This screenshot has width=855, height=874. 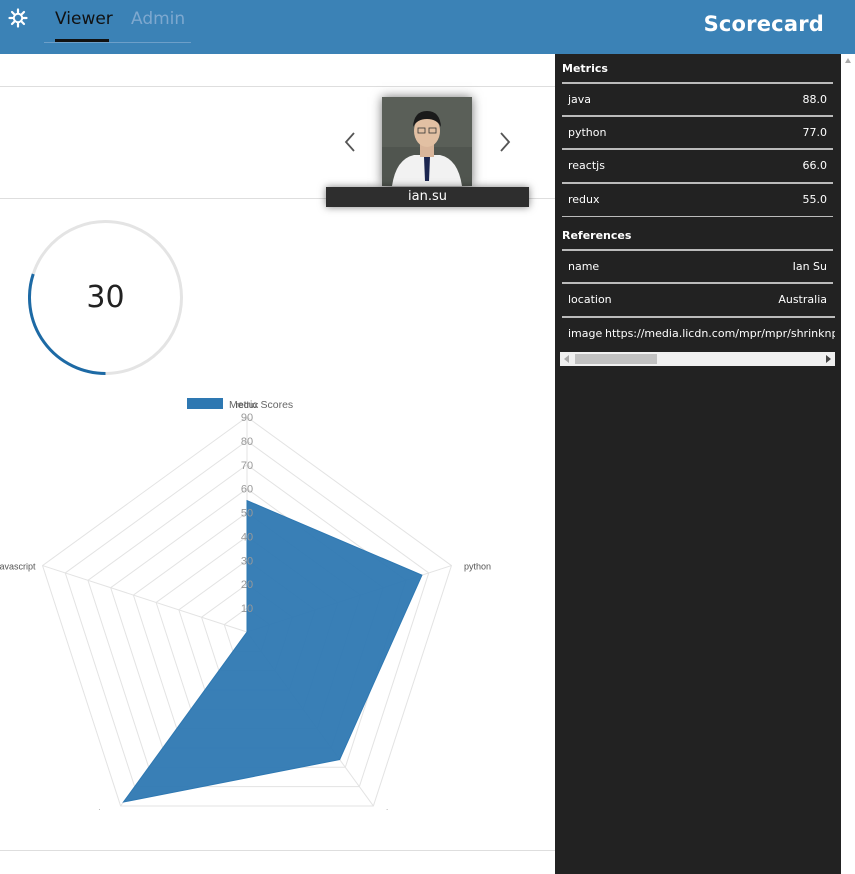 I want to click on reference-row-location: location Australia, so click(x=697, y=299).